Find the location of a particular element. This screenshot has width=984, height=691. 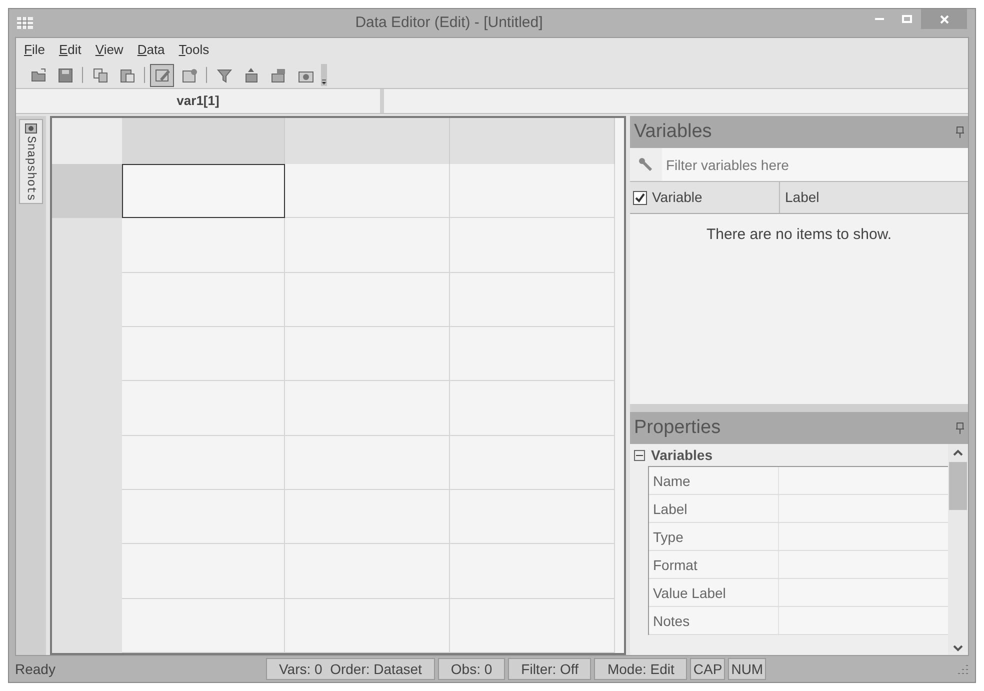

column-header: Label is located at coordinates (874, 197).